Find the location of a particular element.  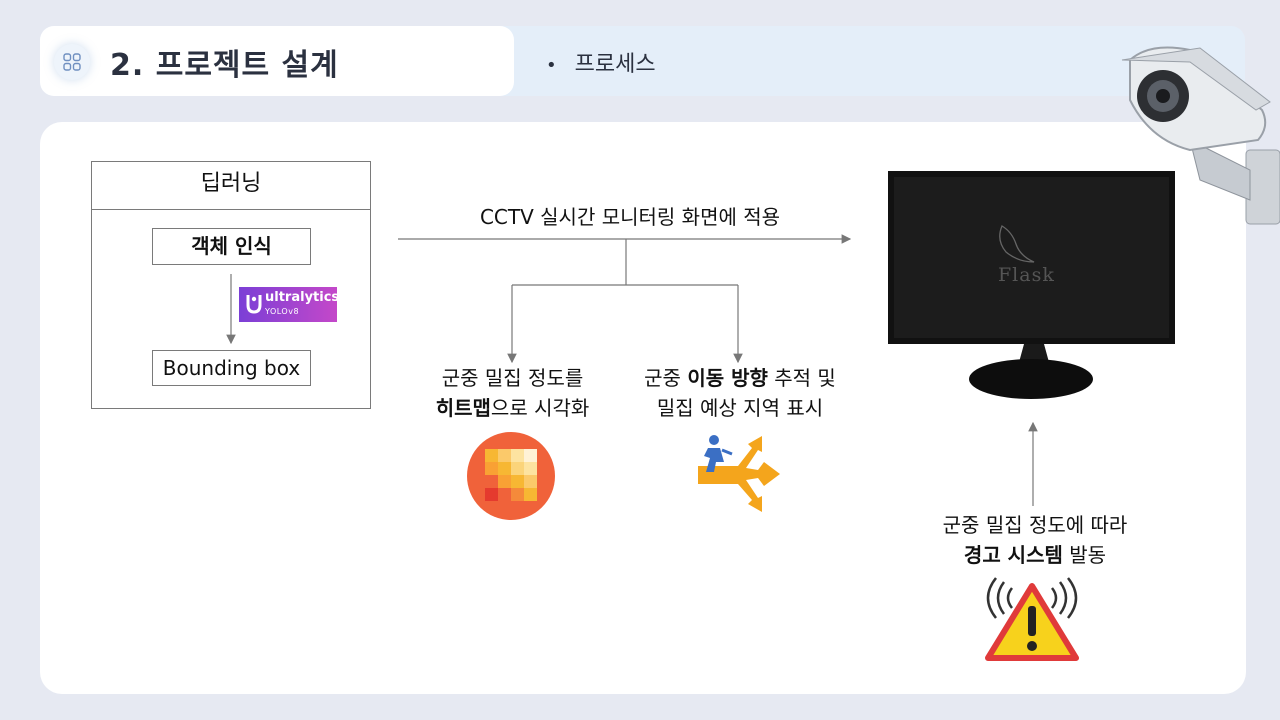

warning-icon is located at coordinates (1032, 619).